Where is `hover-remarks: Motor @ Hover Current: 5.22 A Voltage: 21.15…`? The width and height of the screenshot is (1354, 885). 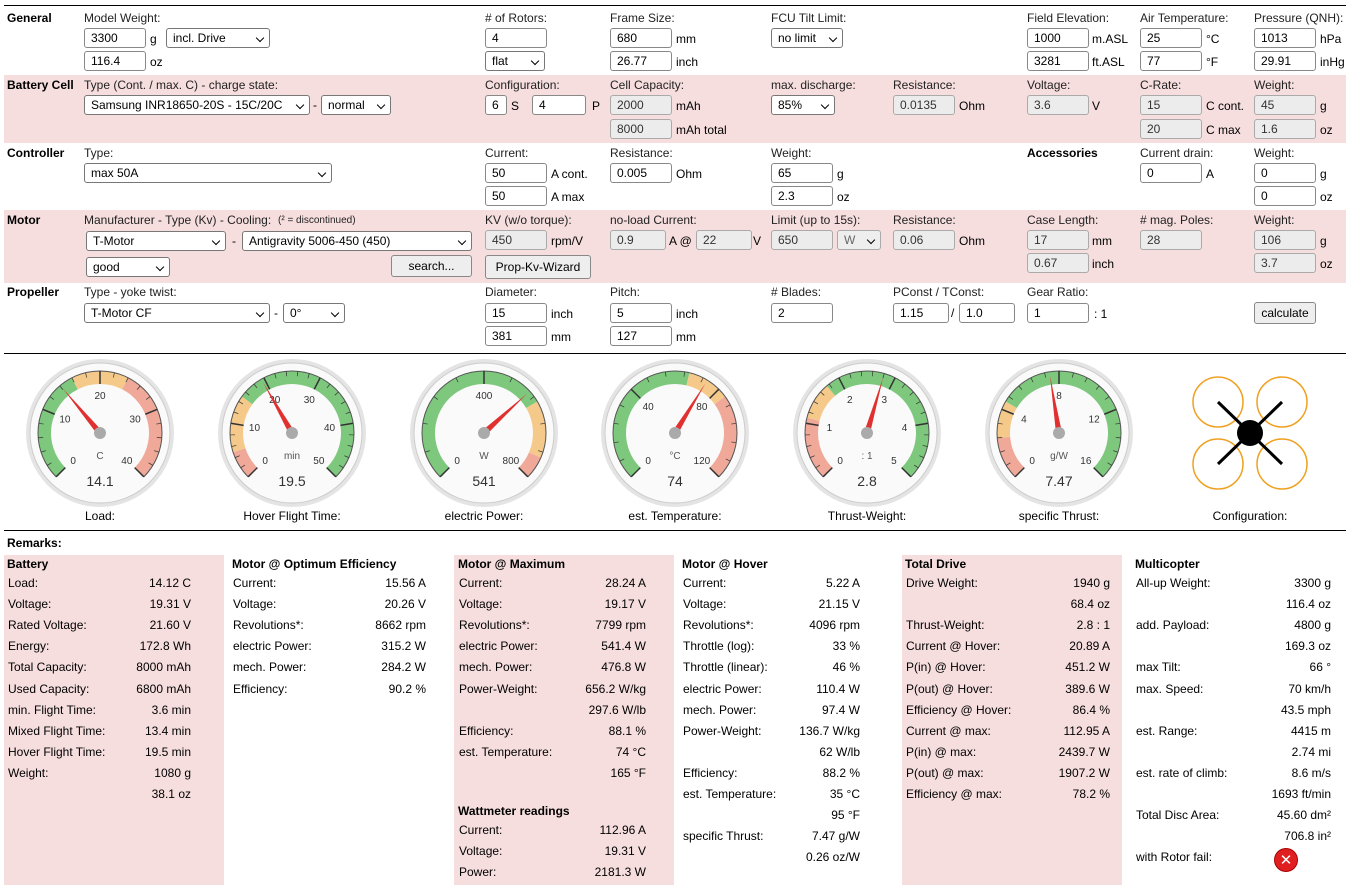 hover-remarks: Motor @ Hover Current: 5.22 A Voltage: 21.15… is located at coordinates (788, 715).